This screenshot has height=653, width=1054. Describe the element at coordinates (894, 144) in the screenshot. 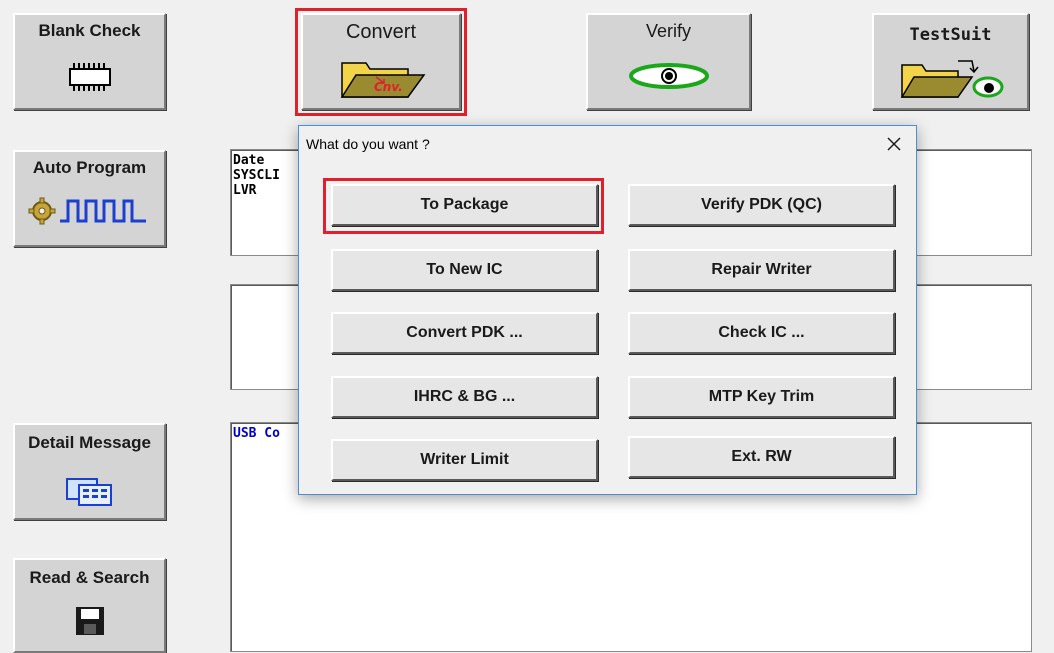

I see `close-icon` at that location.